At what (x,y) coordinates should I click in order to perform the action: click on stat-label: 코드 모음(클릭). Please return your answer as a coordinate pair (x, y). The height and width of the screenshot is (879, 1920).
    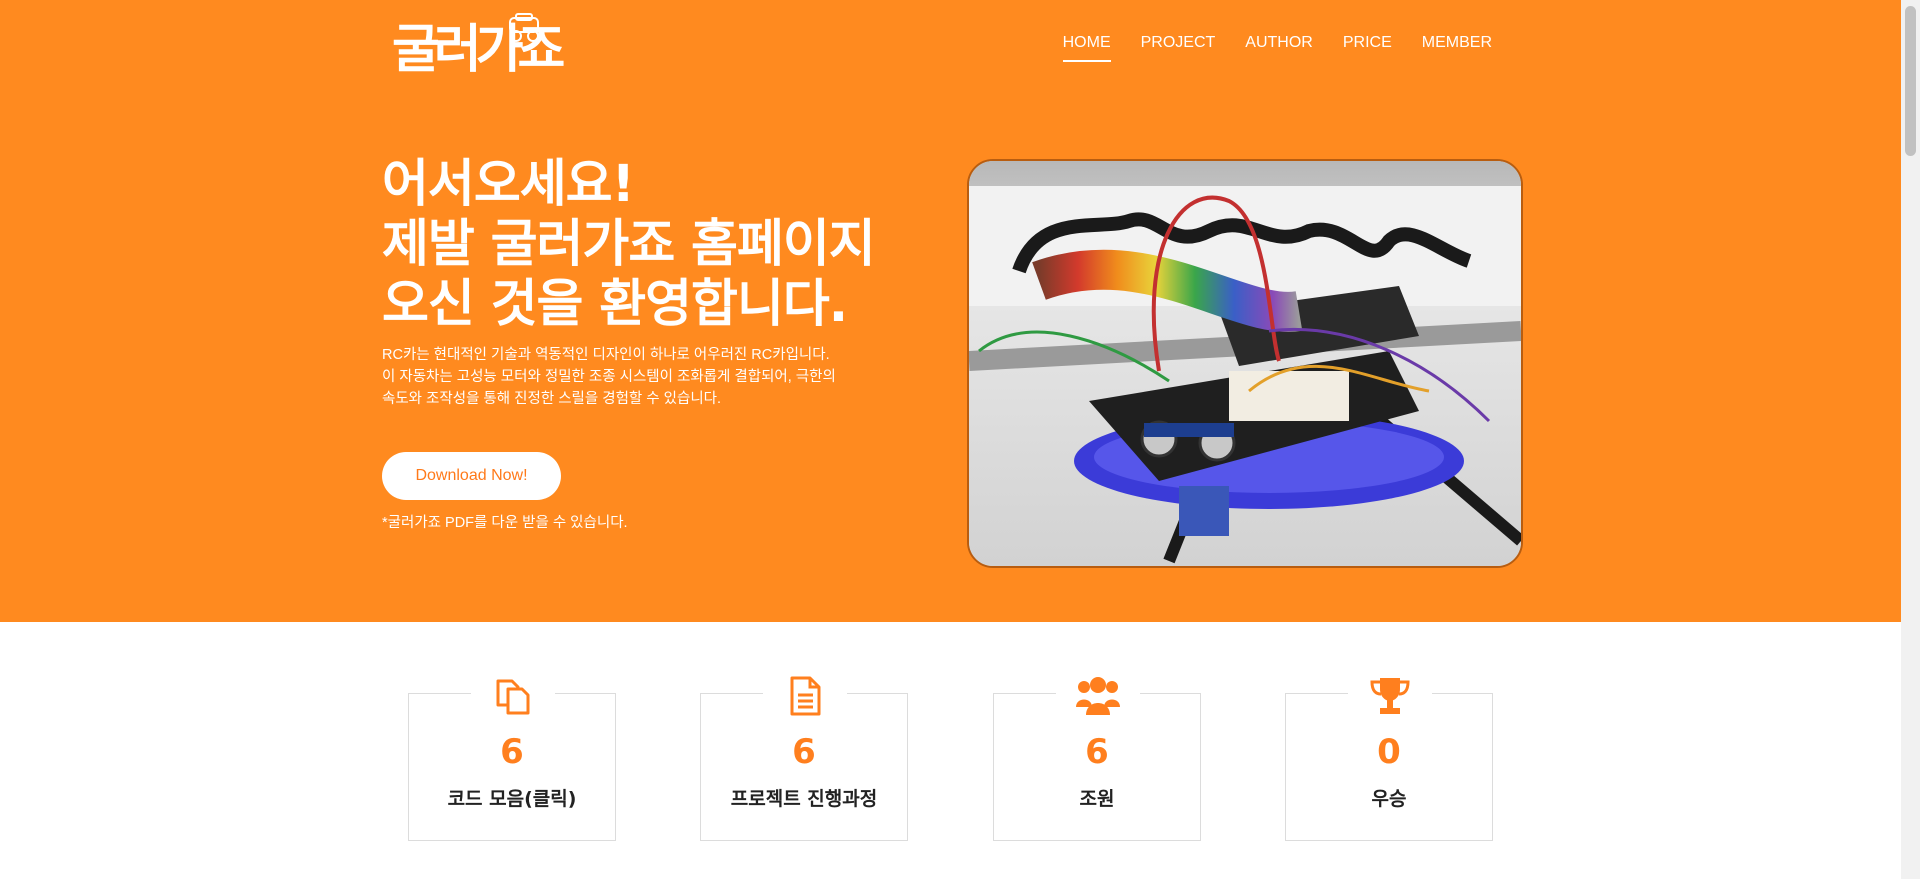
    Looking at the image, I should click on (512, 799).